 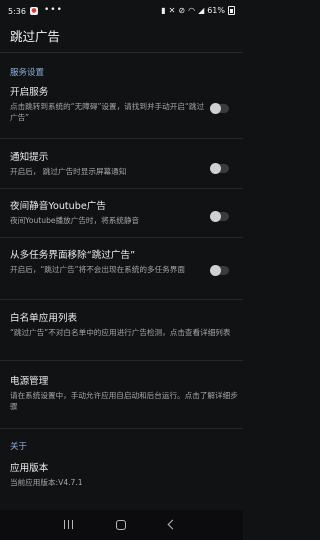 I want to click on signal-icon: ◢, so click(x=201, y=10).